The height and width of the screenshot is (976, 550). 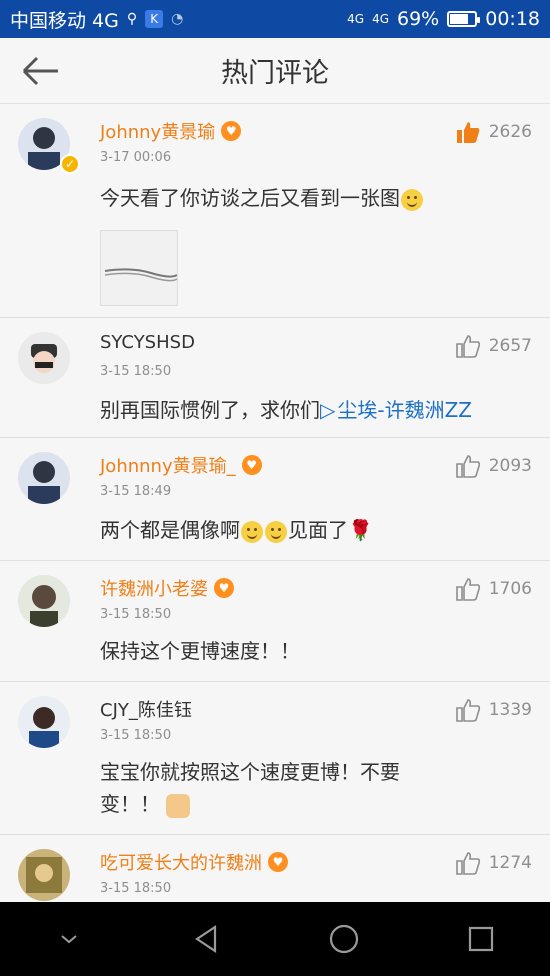 I want to click on like-button: 2626, so click(x=493, y=132).